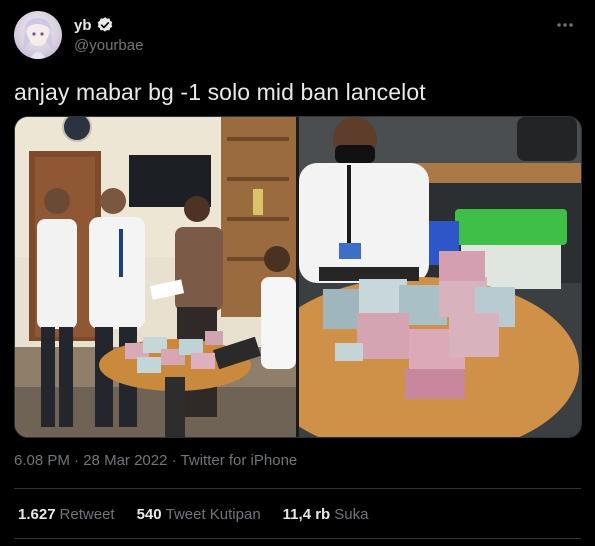 The width and height of the screenshot is (595, 546). What do you see at coordinates (105, 25) in the screenshot?
I see `verified-badge-icon` at bounding box center [105, 25].